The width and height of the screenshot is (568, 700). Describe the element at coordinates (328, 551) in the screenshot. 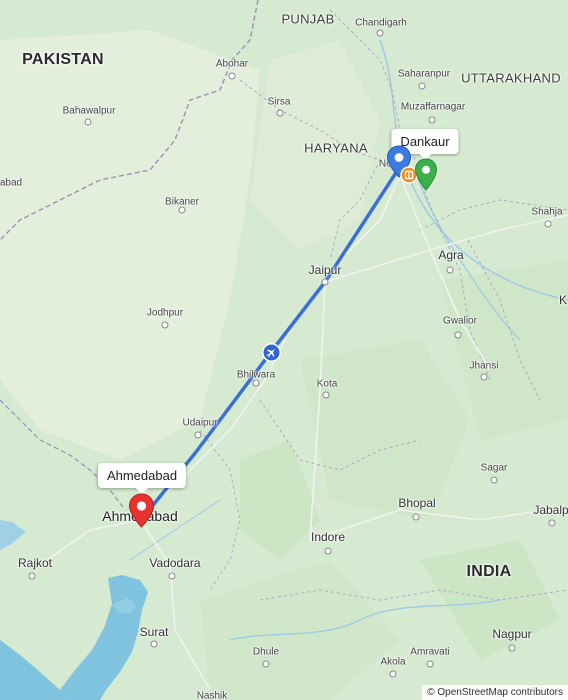

I see `city-dot-indore` at that location.